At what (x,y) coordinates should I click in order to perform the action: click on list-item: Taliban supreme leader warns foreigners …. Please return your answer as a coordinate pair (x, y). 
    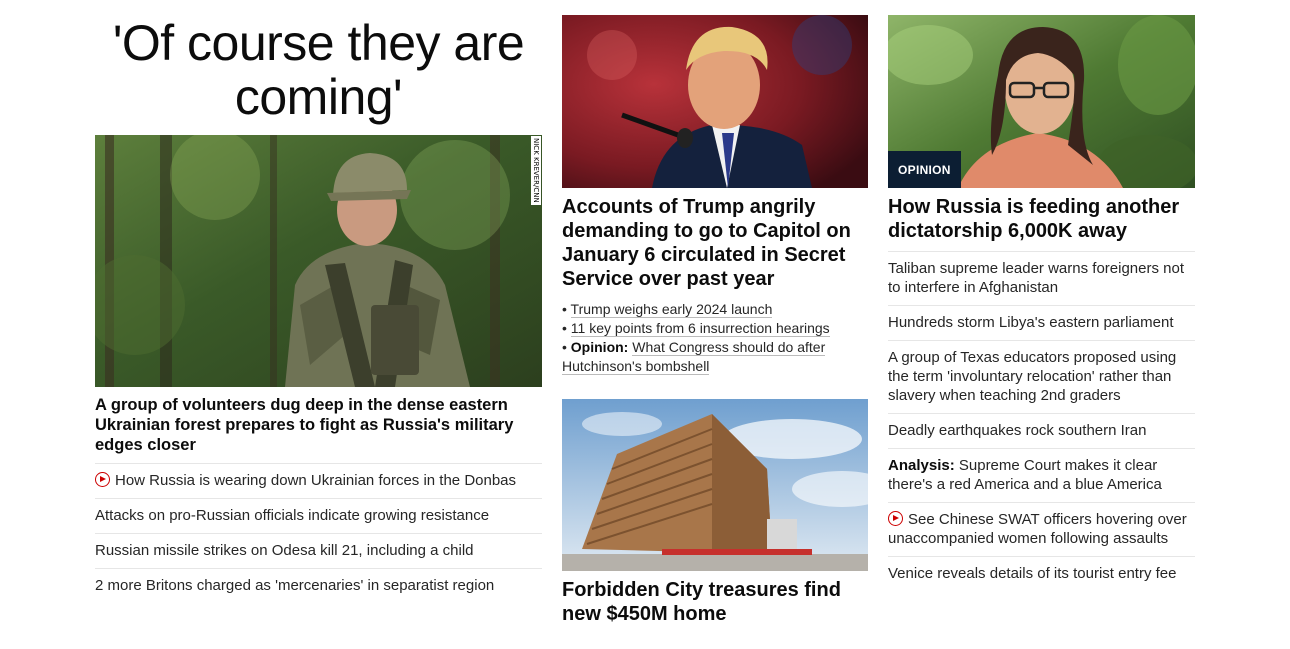
    Looking at the image, I should click on (1041, 278).